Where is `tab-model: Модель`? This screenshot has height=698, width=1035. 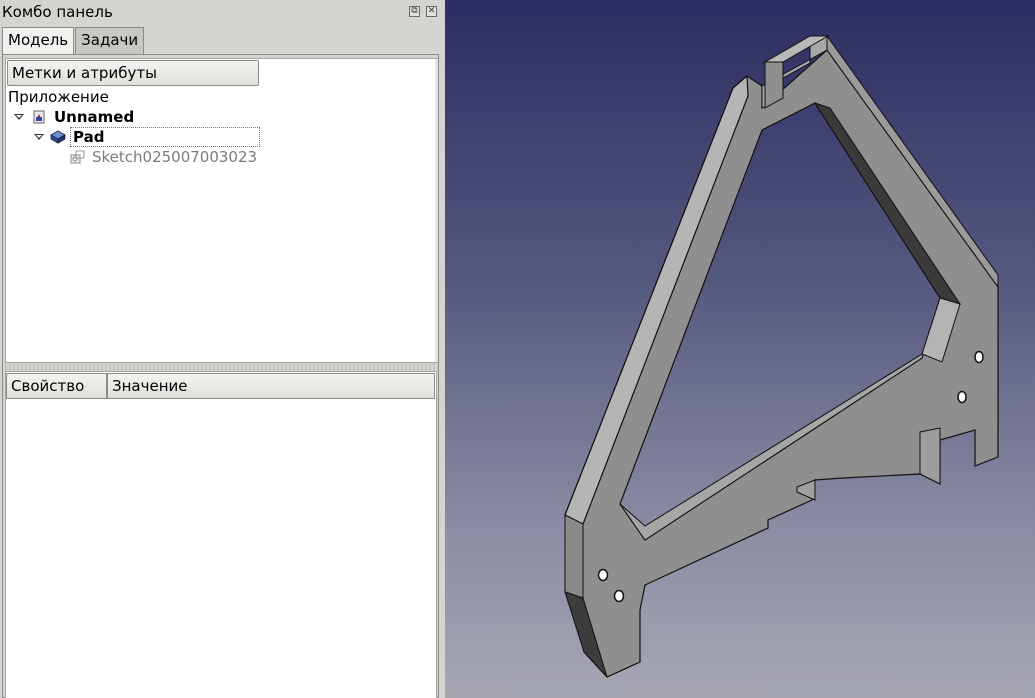
tab-model: Модель is located at coordinates (38, 41).